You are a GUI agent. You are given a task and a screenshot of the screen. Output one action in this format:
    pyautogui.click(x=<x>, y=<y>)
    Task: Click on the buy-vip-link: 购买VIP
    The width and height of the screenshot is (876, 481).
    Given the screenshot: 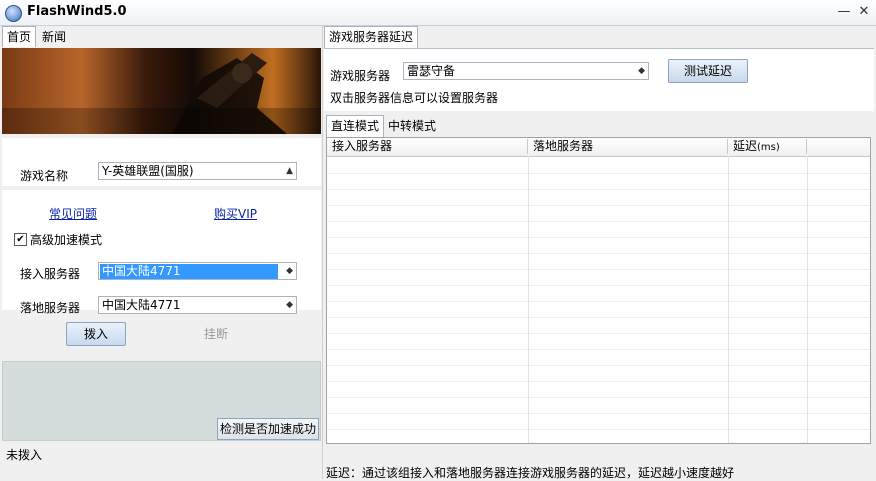 What is the action you would take?
    pyautogui.click(x=235, y=213)
    